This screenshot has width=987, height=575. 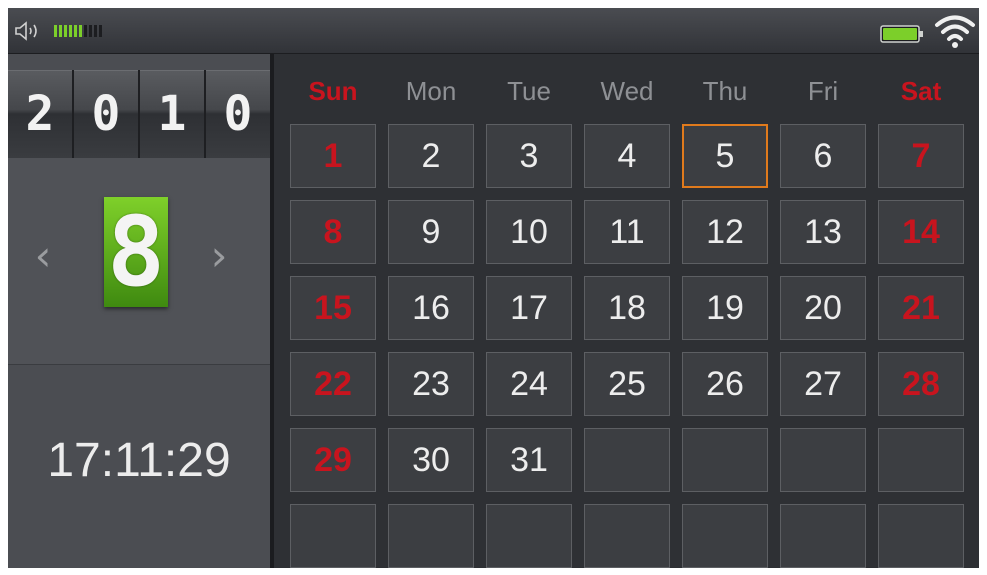 What do you see at coordinates (333, 232) in the screenshot?
I see `calendar-day-8: 8` at bounding box center [333, 232].